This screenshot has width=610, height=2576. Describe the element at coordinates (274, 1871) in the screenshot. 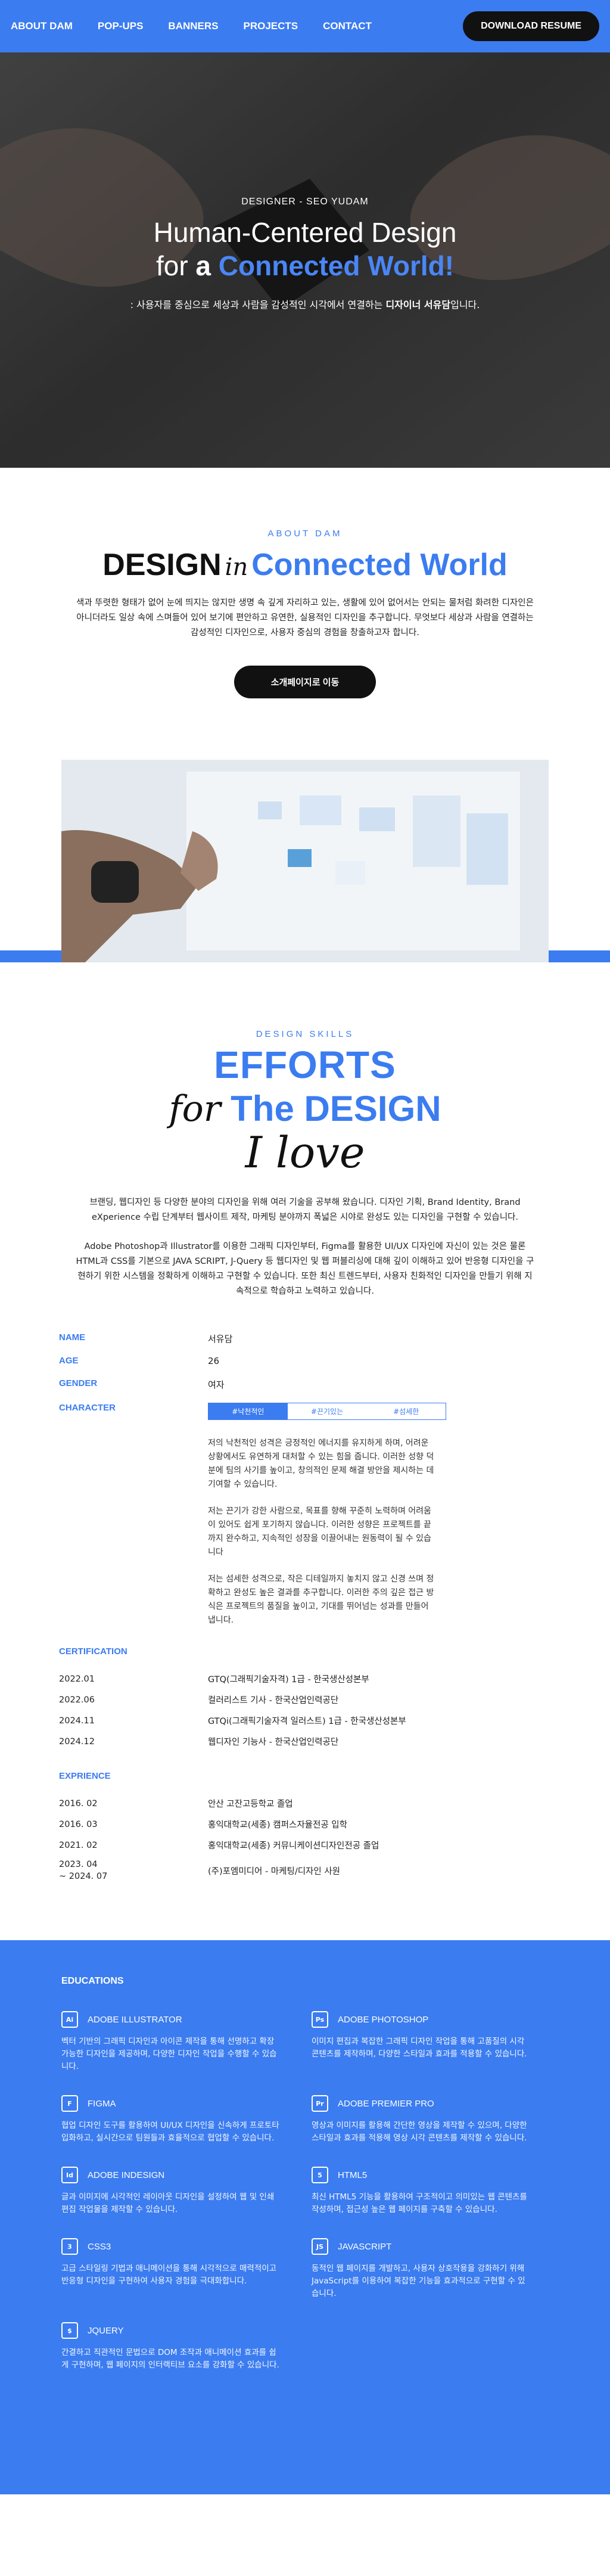

I see `exp-text: (주)포엠미디어 - 마케팅/디자인 사원` at that location.